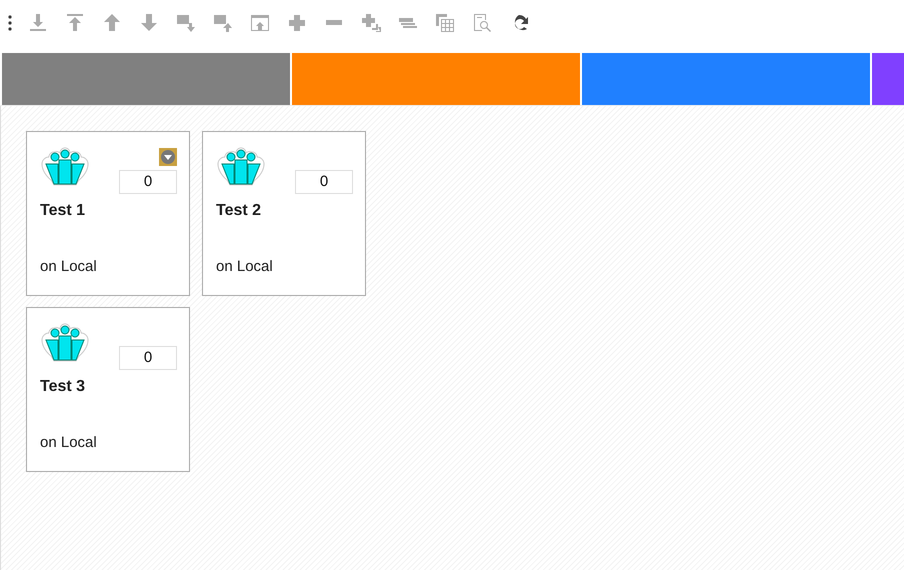  Describe the element at coordinates (168, 157) in the screenshot. I see `dropdown-icon` at that location.